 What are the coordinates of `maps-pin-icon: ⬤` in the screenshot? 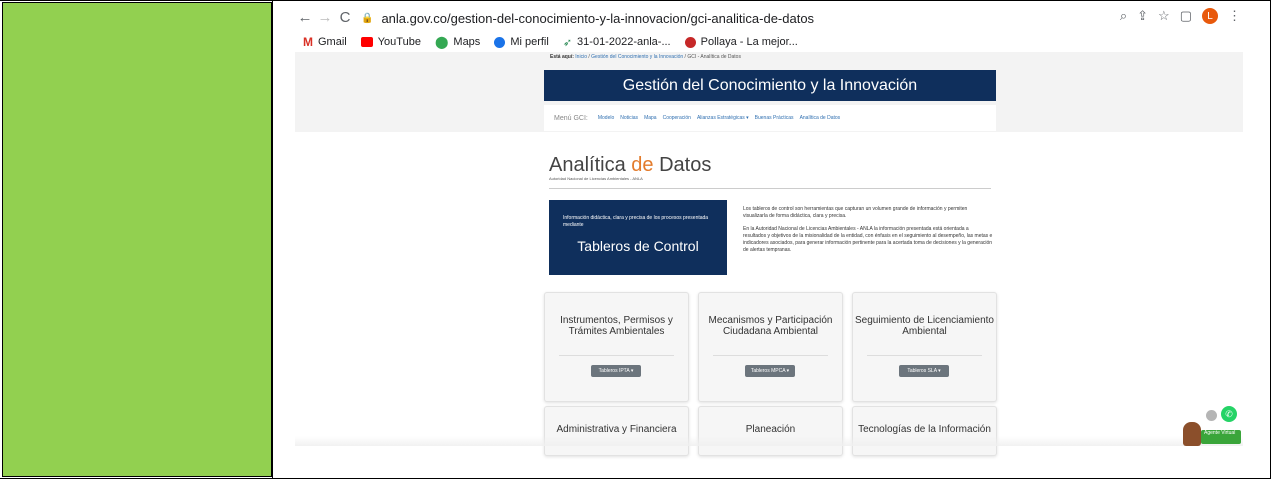 It's located at (441, 42).